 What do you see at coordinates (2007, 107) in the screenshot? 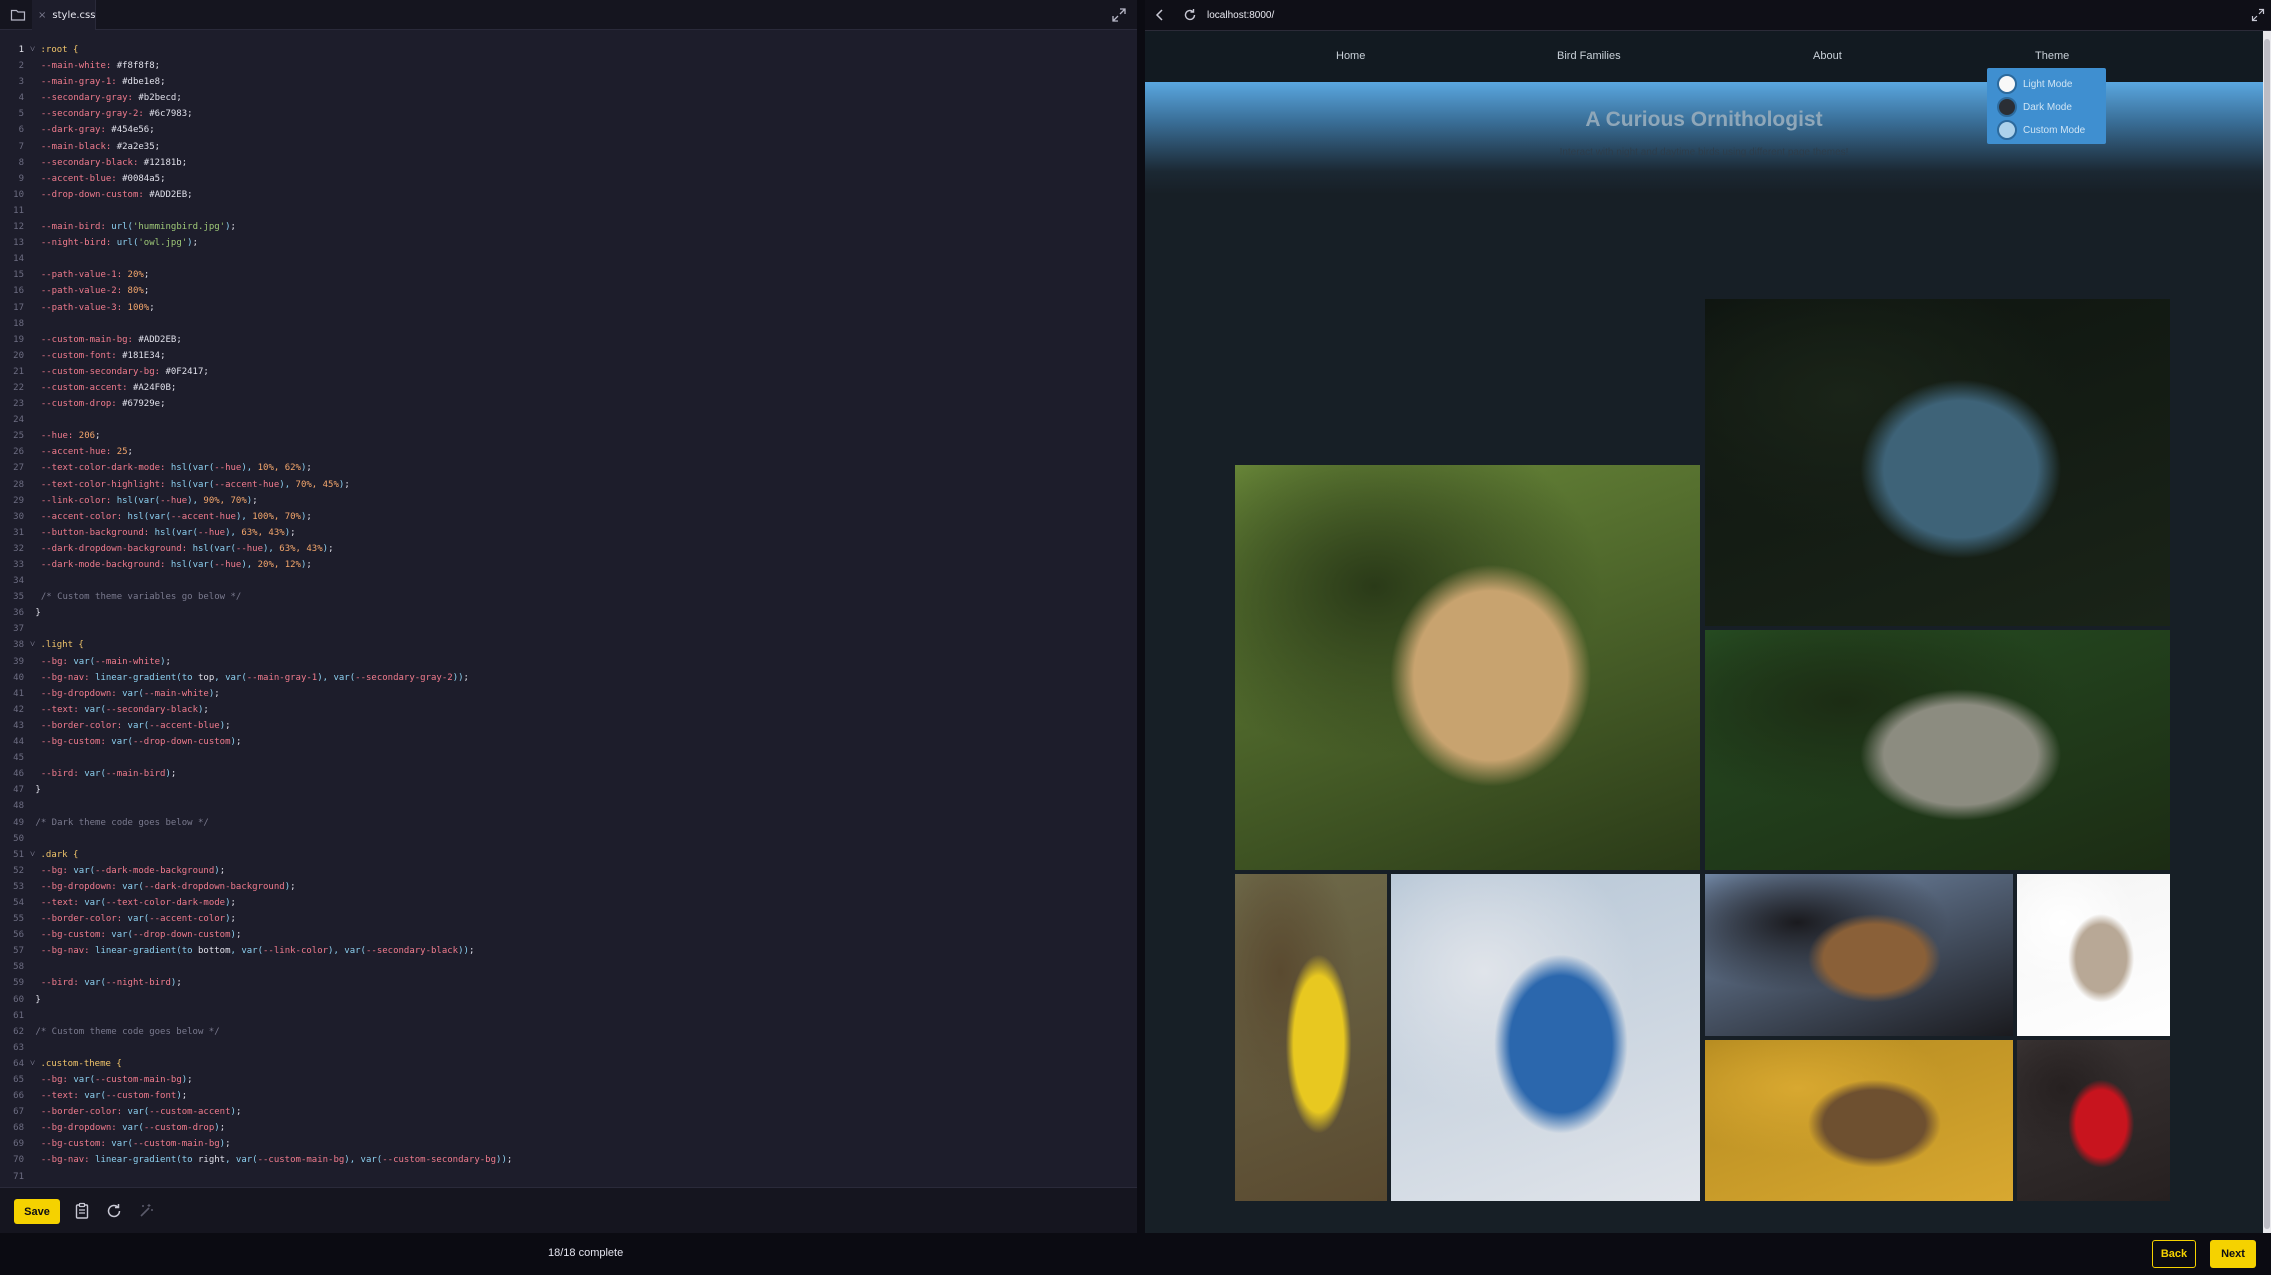
I see `theme-swatch` at bounding box center [2007, 107].